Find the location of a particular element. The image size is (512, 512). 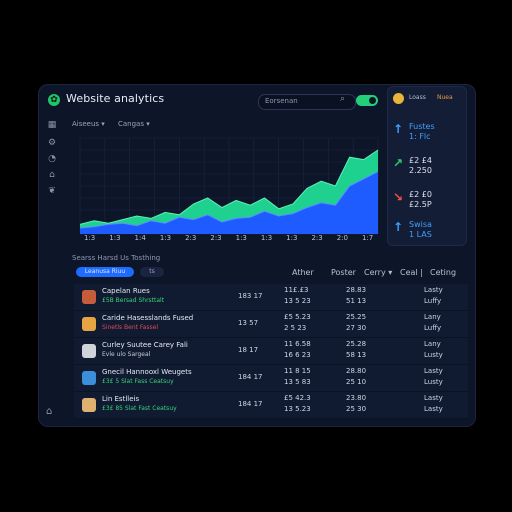

row-cell: 16 6 23 is located at coordinates (297, 355).